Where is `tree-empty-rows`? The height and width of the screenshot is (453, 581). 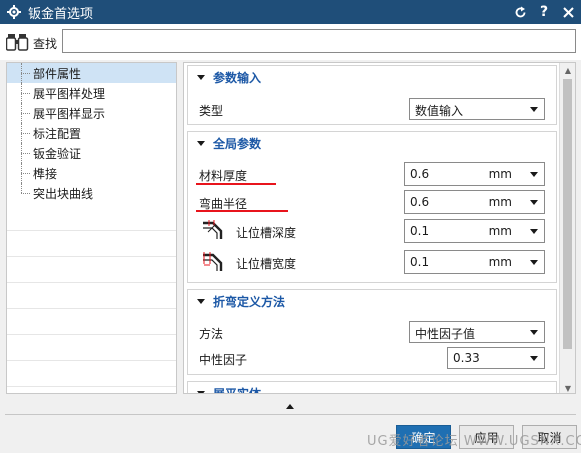
tree-empty-rows is located at coordinates (91, 296).